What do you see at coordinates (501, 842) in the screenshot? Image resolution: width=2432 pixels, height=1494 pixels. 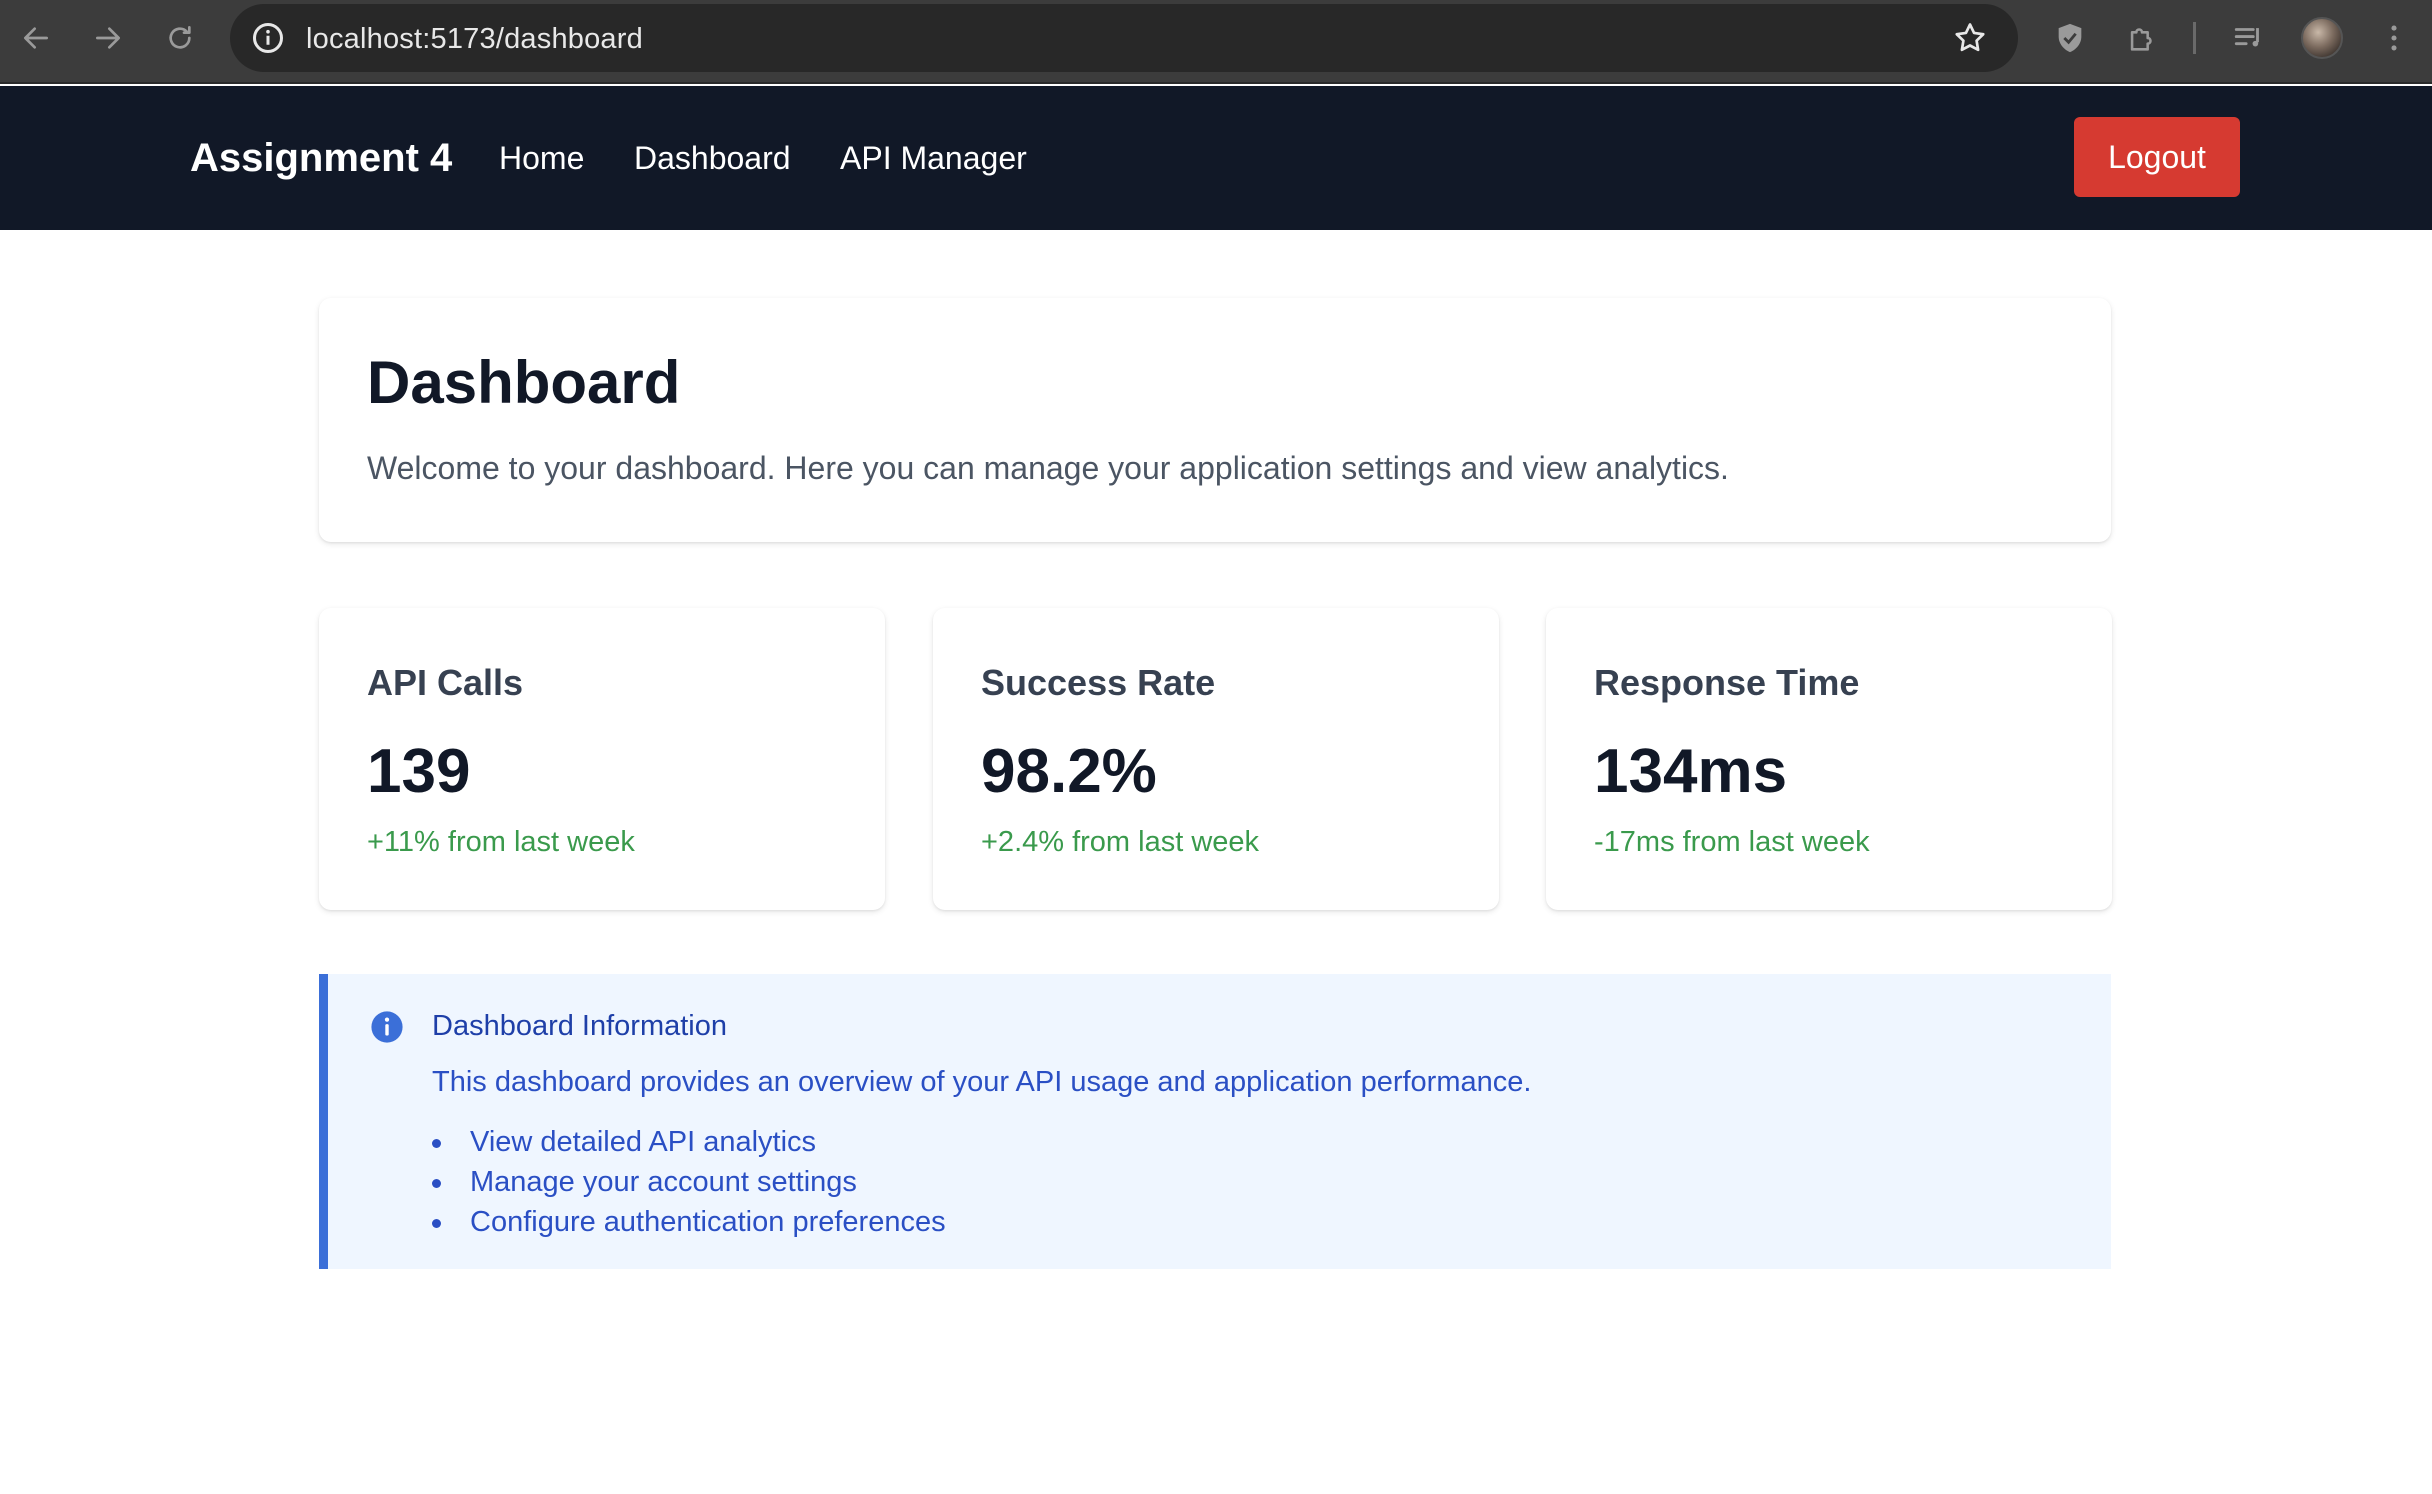 I see `stat-delta: +11% from last week` at bounding box center [501, 842].